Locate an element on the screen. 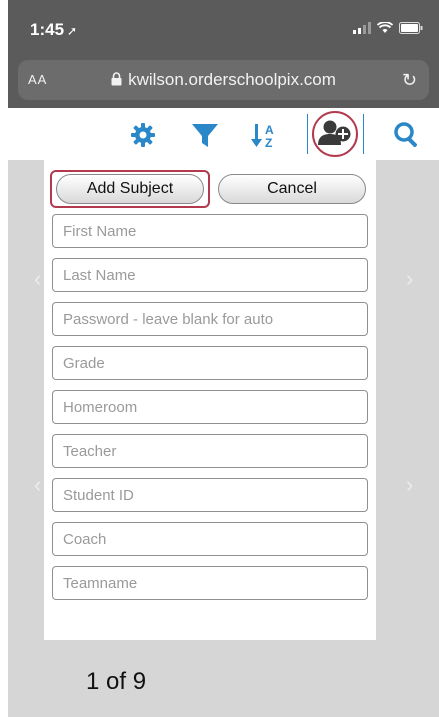  add-subject-highlight: Add Subject is located at coordinates (130, 189).